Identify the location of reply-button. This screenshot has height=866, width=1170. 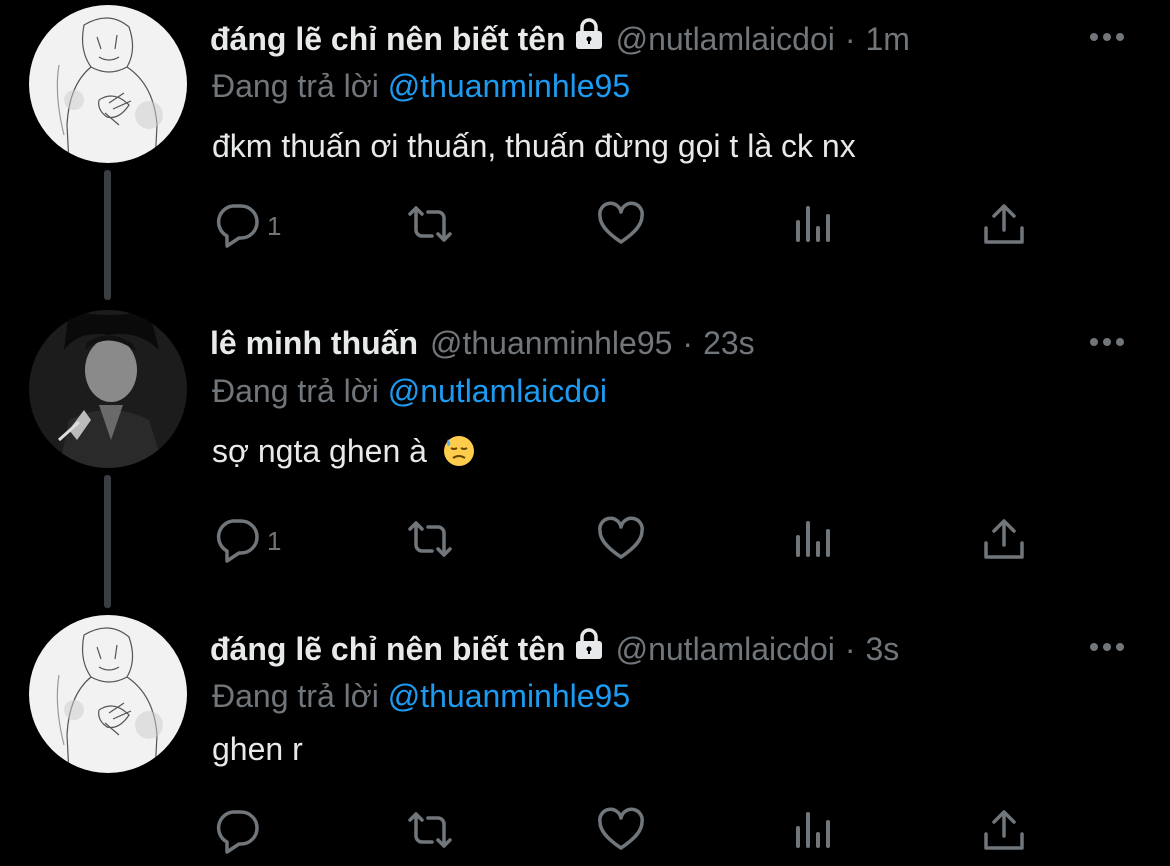
(240, 832).